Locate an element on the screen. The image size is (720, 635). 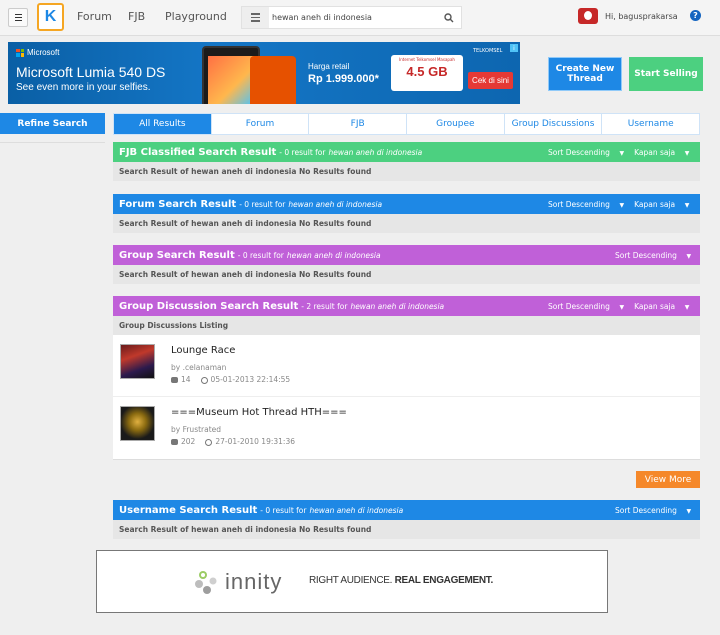
kaskus-logo: K is located at coordinates (50, 17).